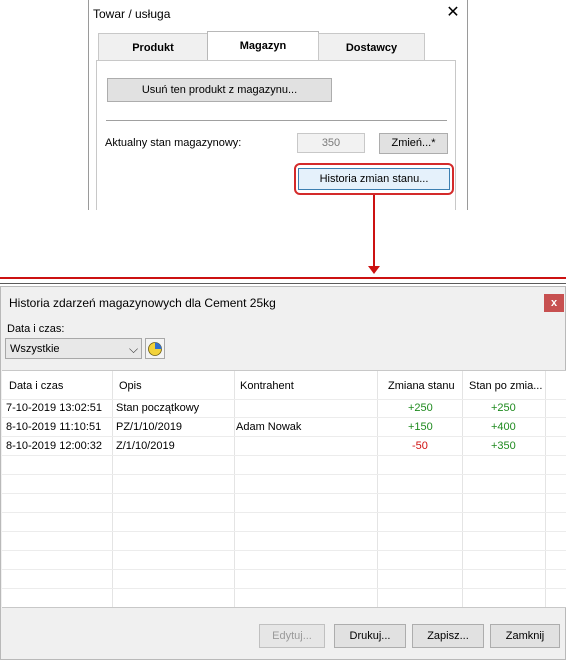 Image resolution: width=566 pixels, height=660 pixels. Describe the element at coordinates (130, 386) in the screenshot. I see `column-header-description: Opis` at that location.